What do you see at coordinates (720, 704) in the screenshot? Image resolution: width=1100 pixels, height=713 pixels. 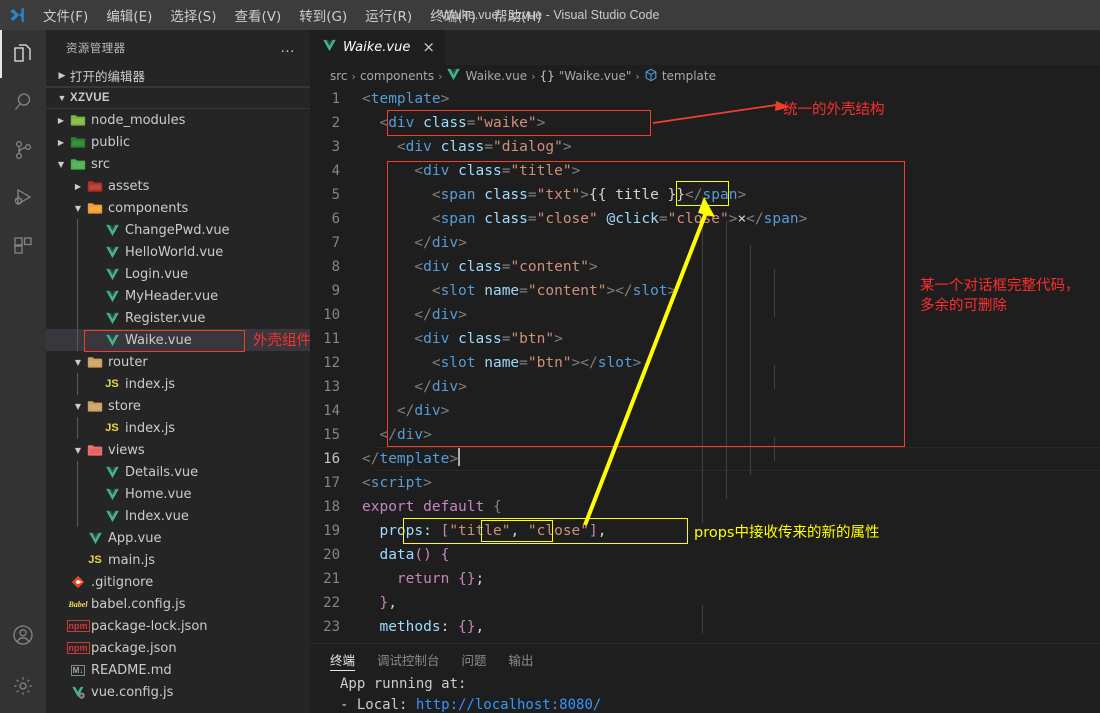 I see `terminal-line-2: - Local: http://localhost:8080/` at bounding box center [720, 704].